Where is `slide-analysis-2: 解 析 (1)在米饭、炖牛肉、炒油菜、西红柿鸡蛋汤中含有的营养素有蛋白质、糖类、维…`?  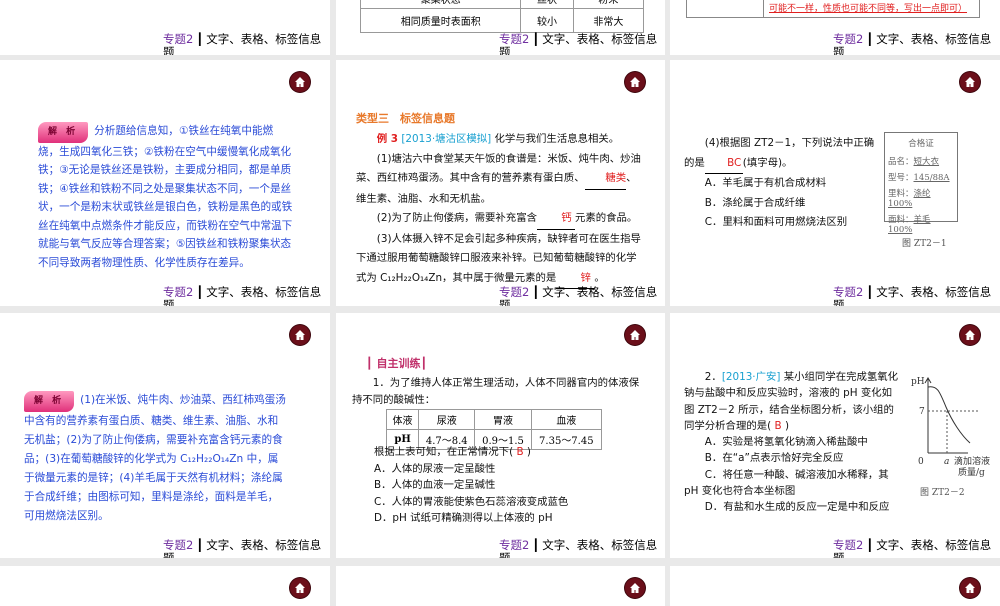 slide-analysis-2: 解 析 (1)在米饭、炖牛肉、炒油菜、西红柿鸡蛋汤中含有的营养素有蛋白质、糖类、维… is located at coordinates (165, 435).